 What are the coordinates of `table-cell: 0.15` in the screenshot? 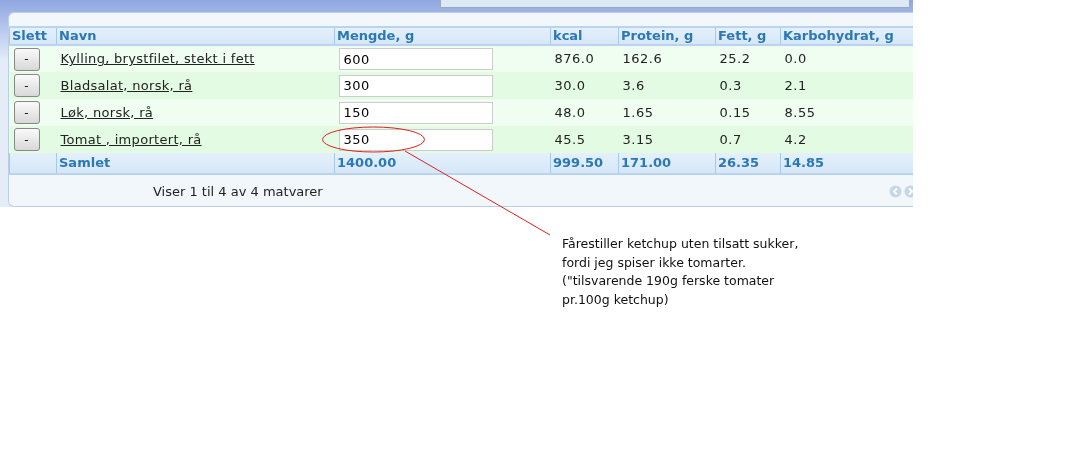 It's located at (735, 112).